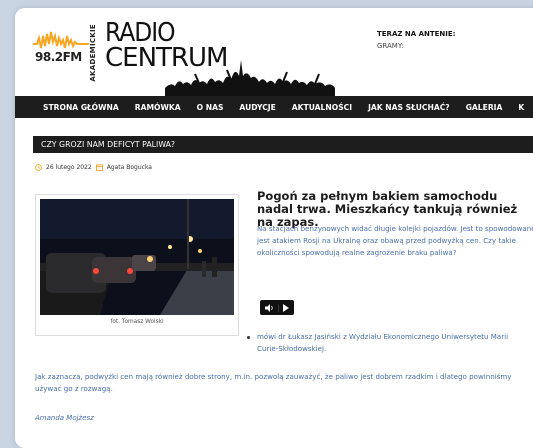 This screenshot has width=533, height=448. Describe the element at coordinates (409, 107) in the screenshot. I see `nav-item-how-to-listen: JAK NAS SŁUCHAĆ?` at that location.